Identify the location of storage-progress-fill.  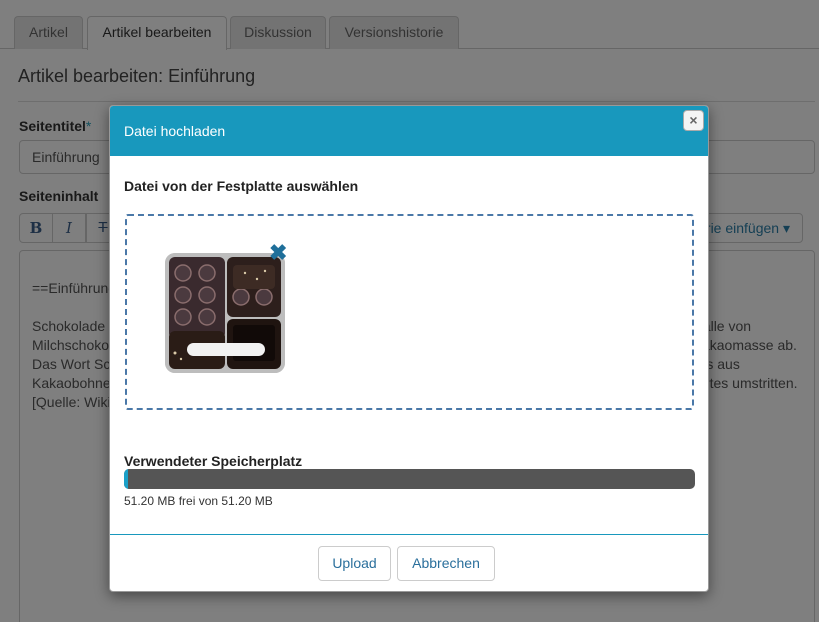
(126, 479).